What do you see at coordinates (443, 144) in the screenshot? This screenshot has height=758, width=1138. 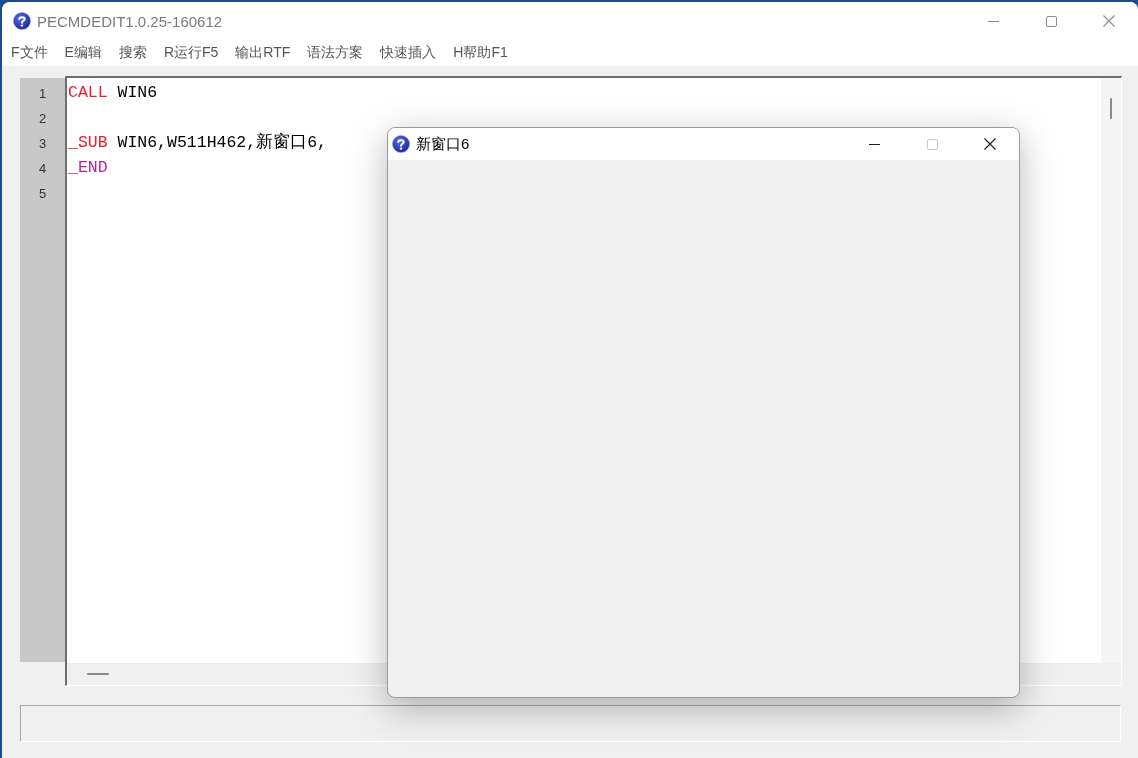 I see `dialog-title: 新窗口6` at bounding box center [443, 144].